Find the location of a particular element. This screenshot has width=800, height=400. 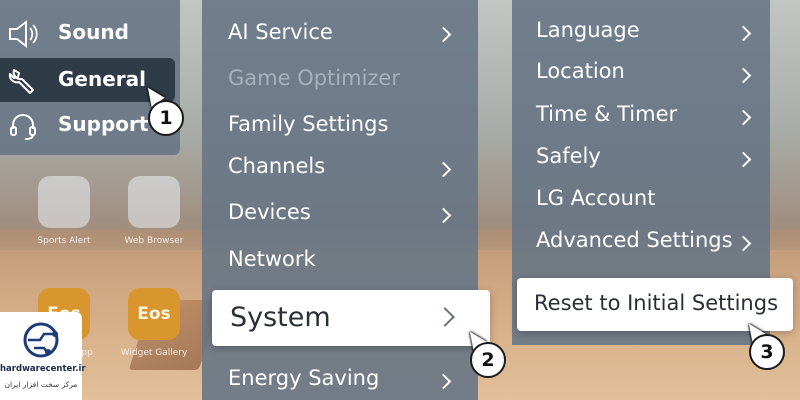

hardwarecenter-logo-icon is located at coordinates (41, 340).